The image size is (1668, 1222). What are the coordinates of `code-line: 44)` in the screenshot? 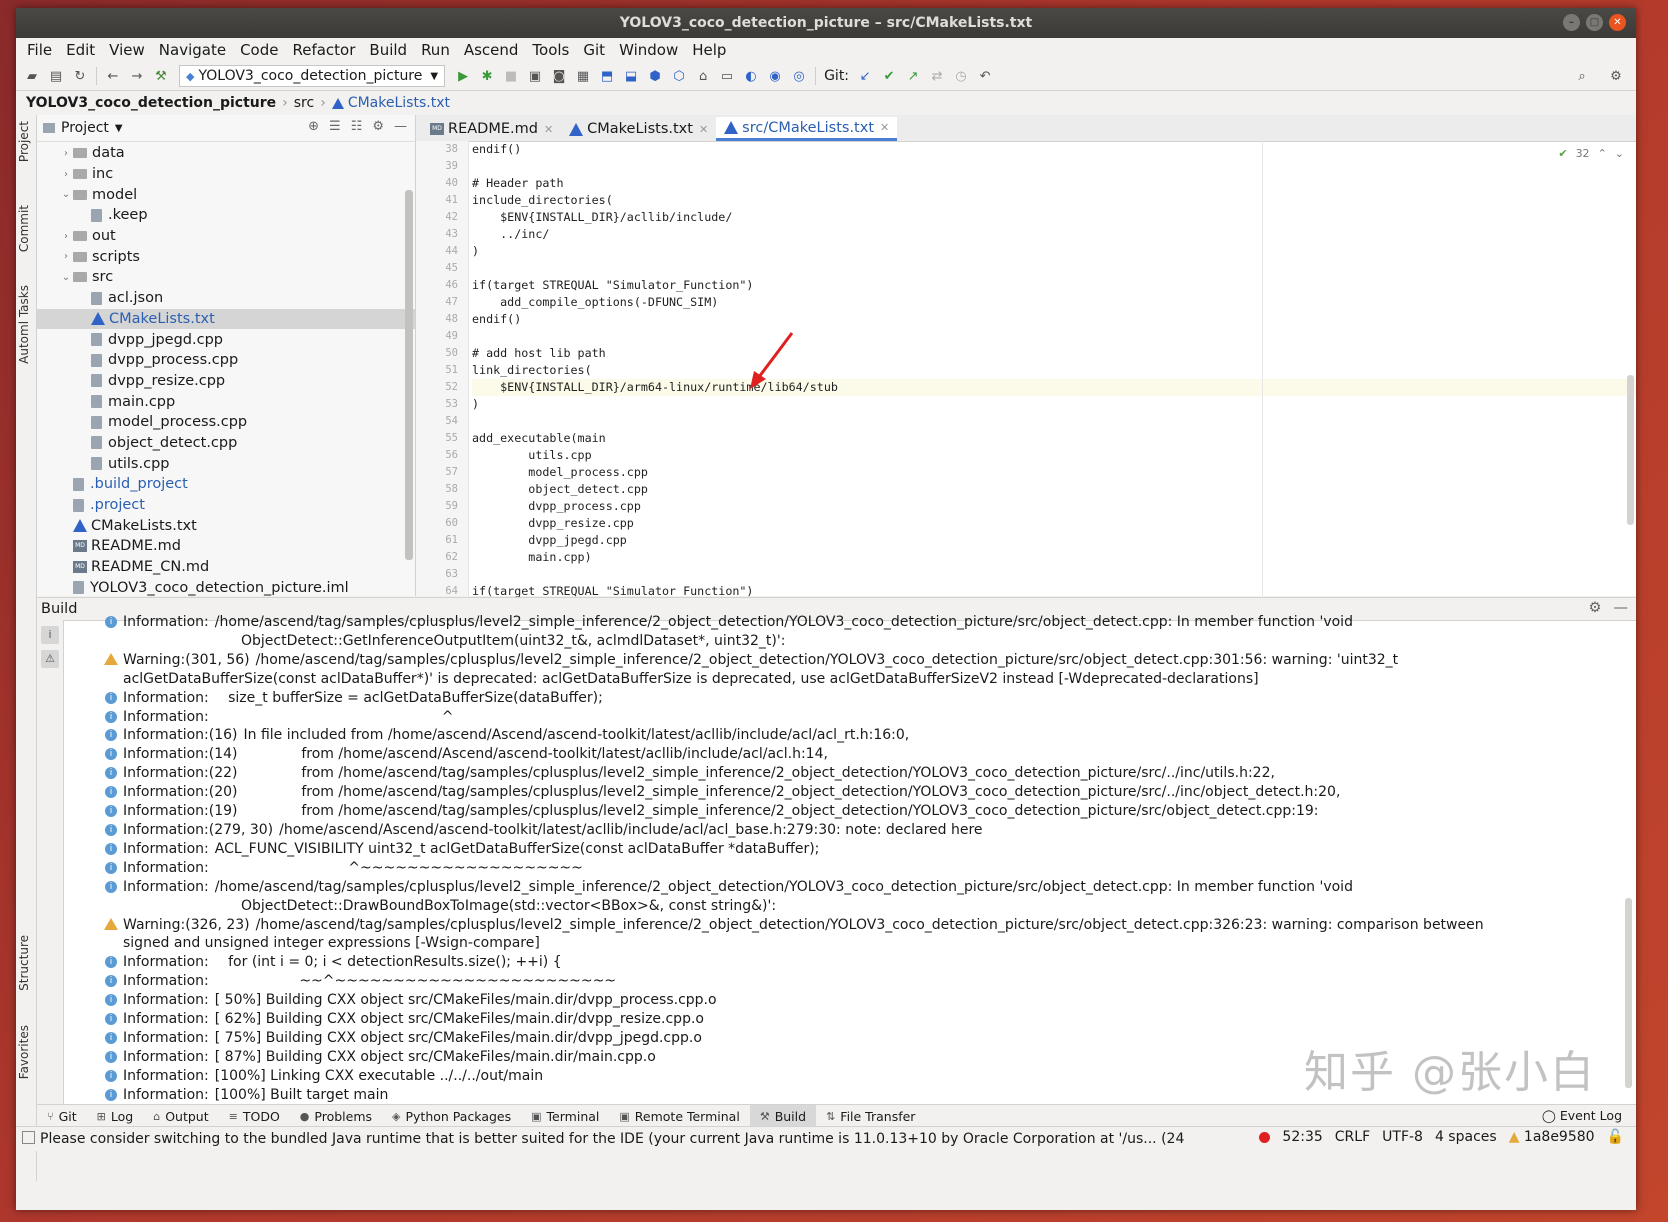 It's located at (1040, 251).